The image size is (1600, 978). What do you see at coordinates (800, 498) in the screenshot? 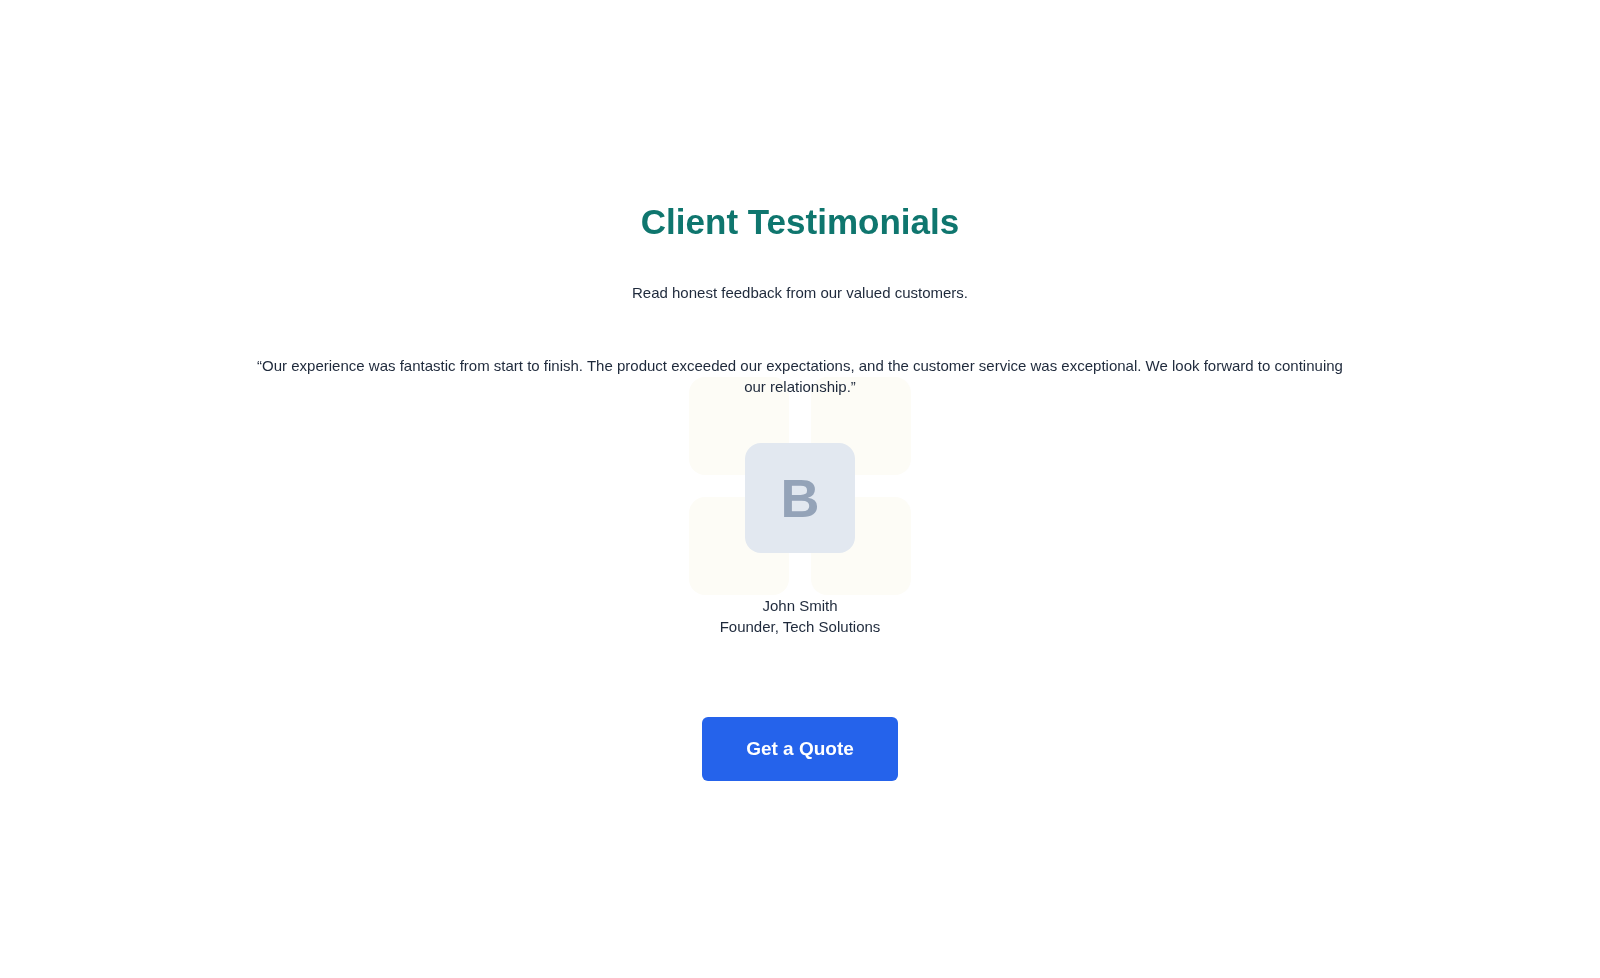
I see `avatar: B` at bounding box center [800, 498].